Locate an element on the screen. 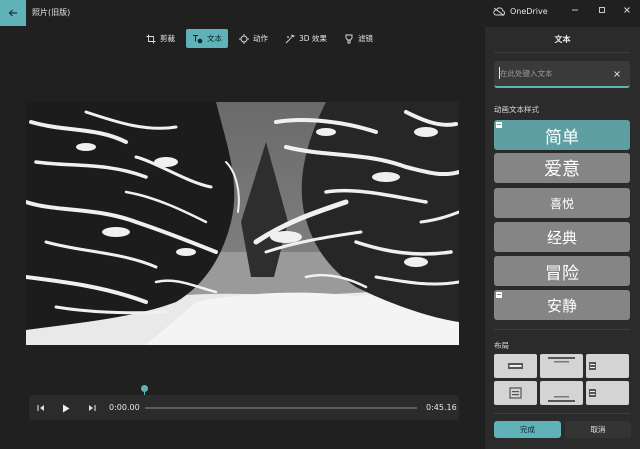  layout-center-bar is located at coordinates (515, 366).